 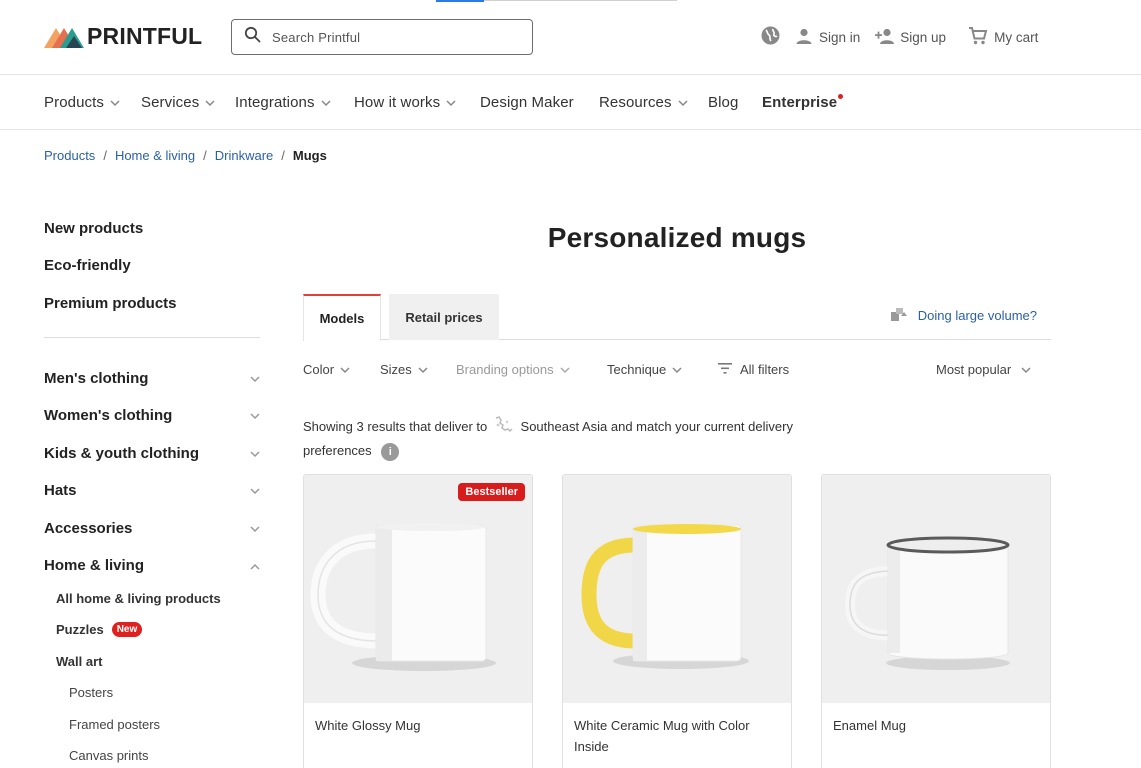 I want to click on sign-up-label: Sign up, so click(x=923, y=37).